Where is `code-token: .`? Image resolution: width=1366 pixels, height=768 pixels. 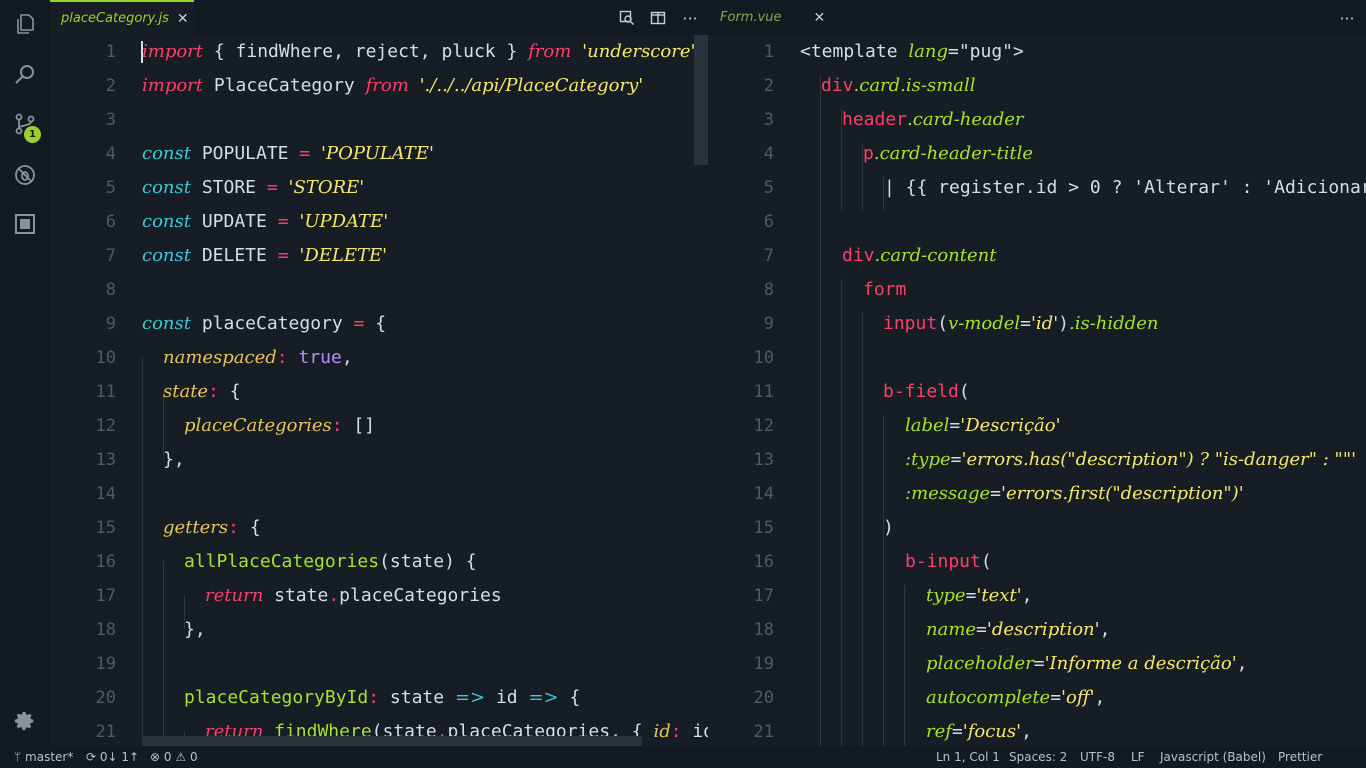 code-token: . is located at coordinates (334, 595).